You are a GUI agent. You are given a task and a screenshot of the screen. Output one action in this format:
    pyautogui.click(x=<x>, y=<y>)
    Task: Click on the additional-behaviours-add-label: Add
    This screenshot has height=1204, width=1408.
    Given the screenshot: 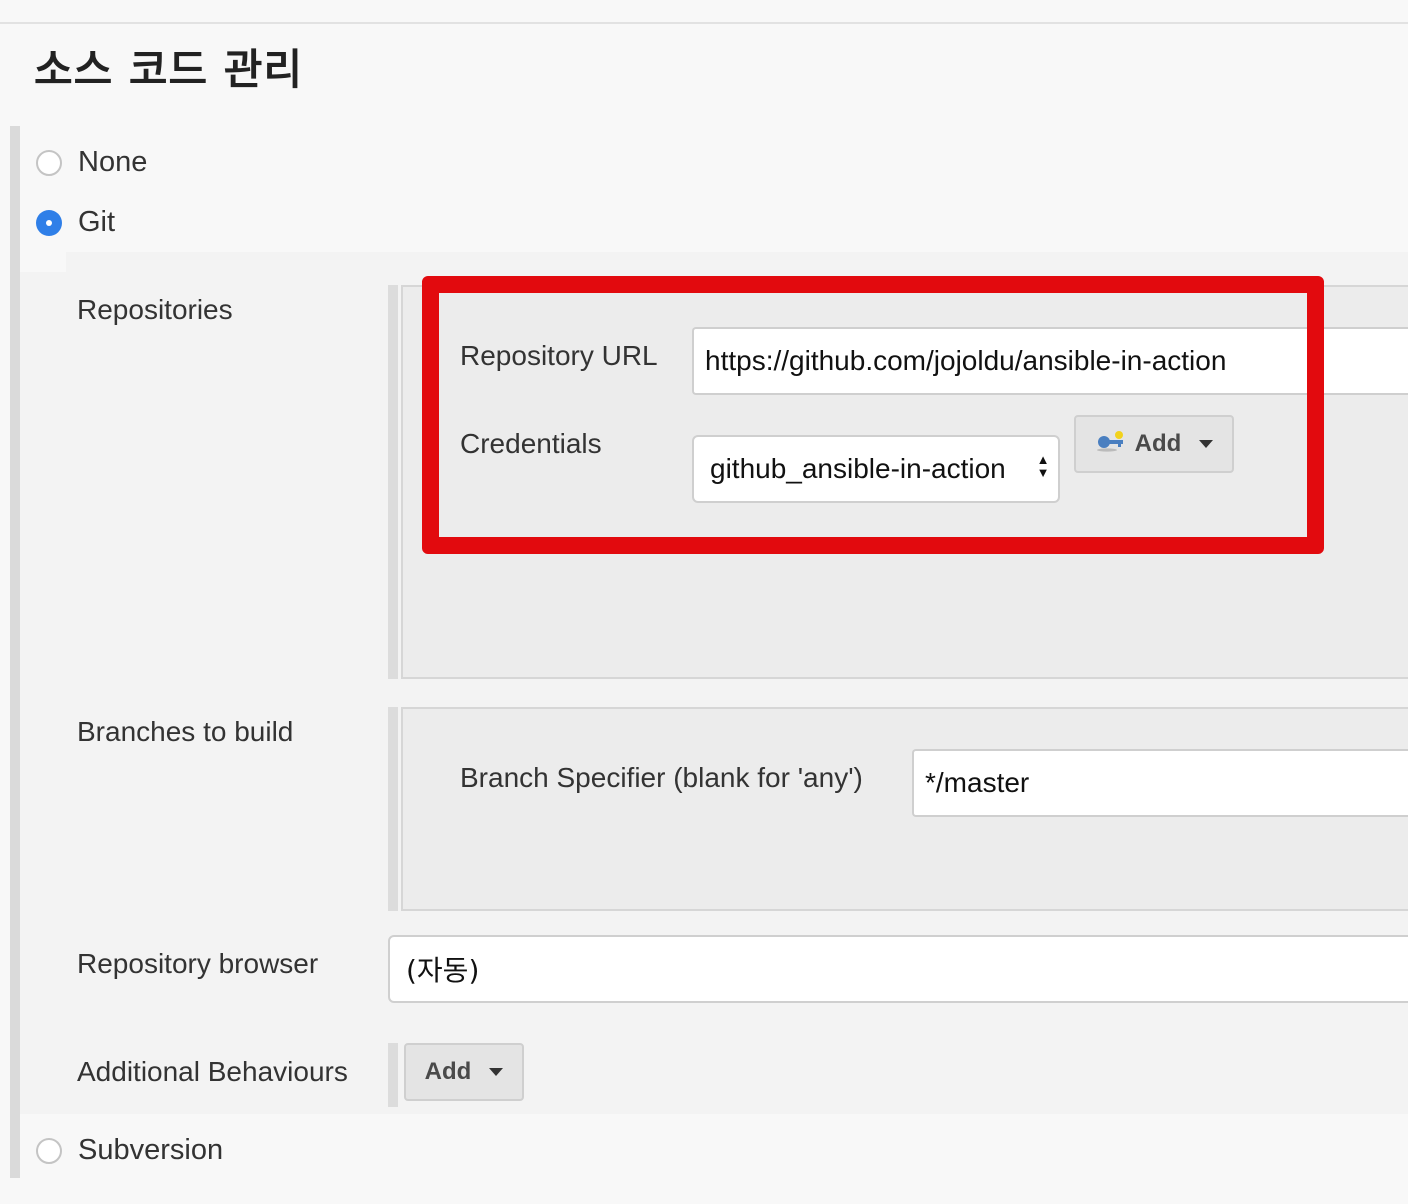 What is the action you would take?
    pyautogui.click(x=448, y=1071)
    